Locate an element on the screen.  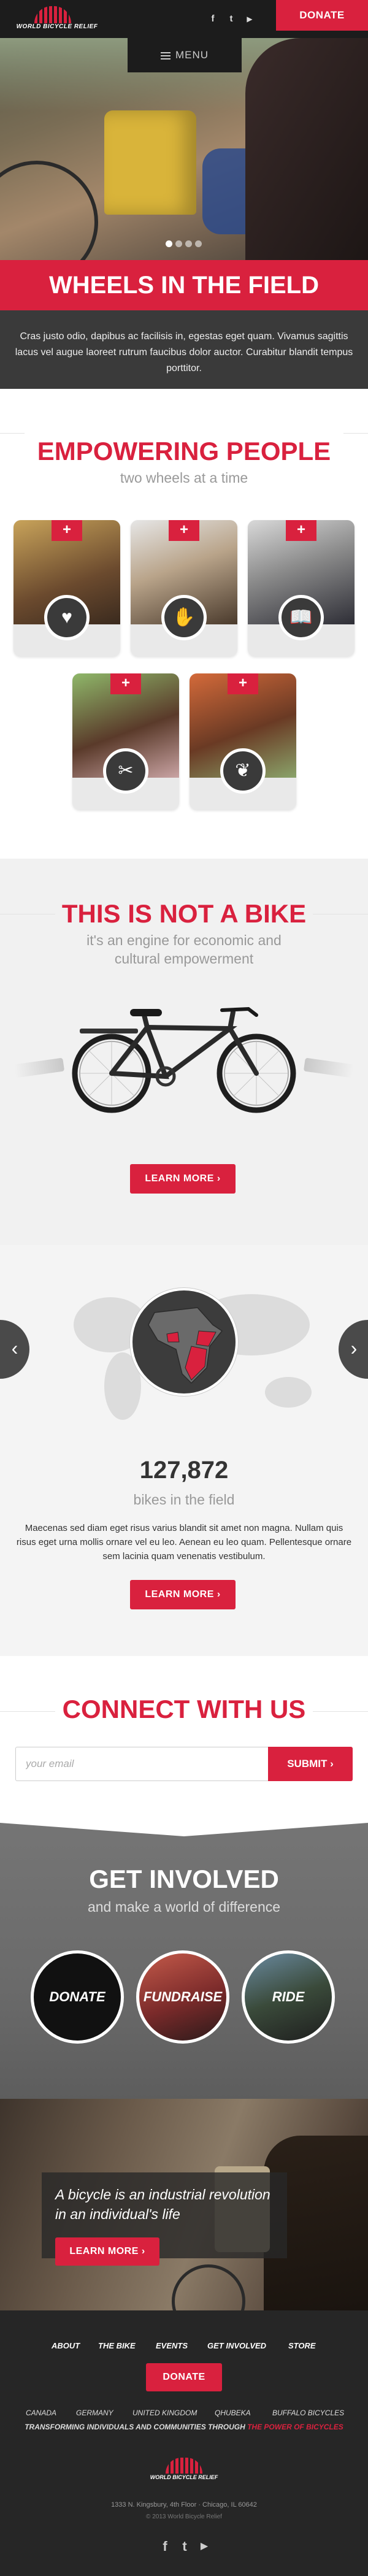
footer-nav-events: EVENTS is located at coordinates (172, 2345).